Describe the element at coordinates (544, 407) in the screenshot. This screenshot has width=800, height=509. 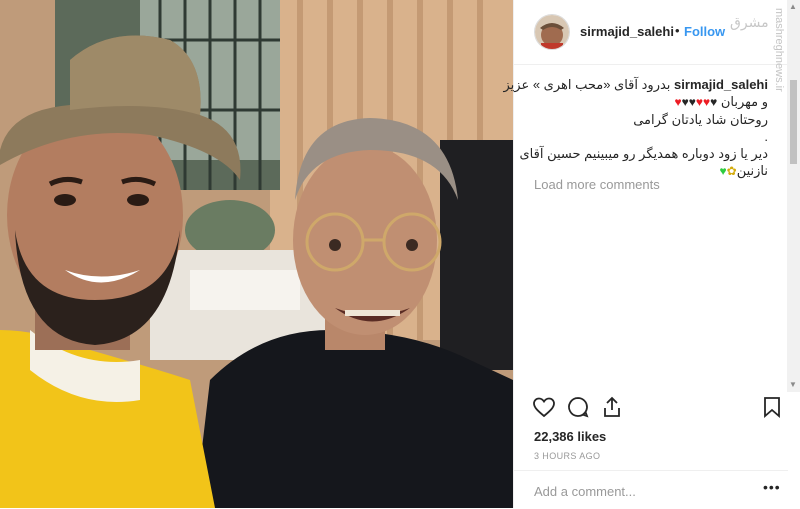
I see `heart-icon` at that location.